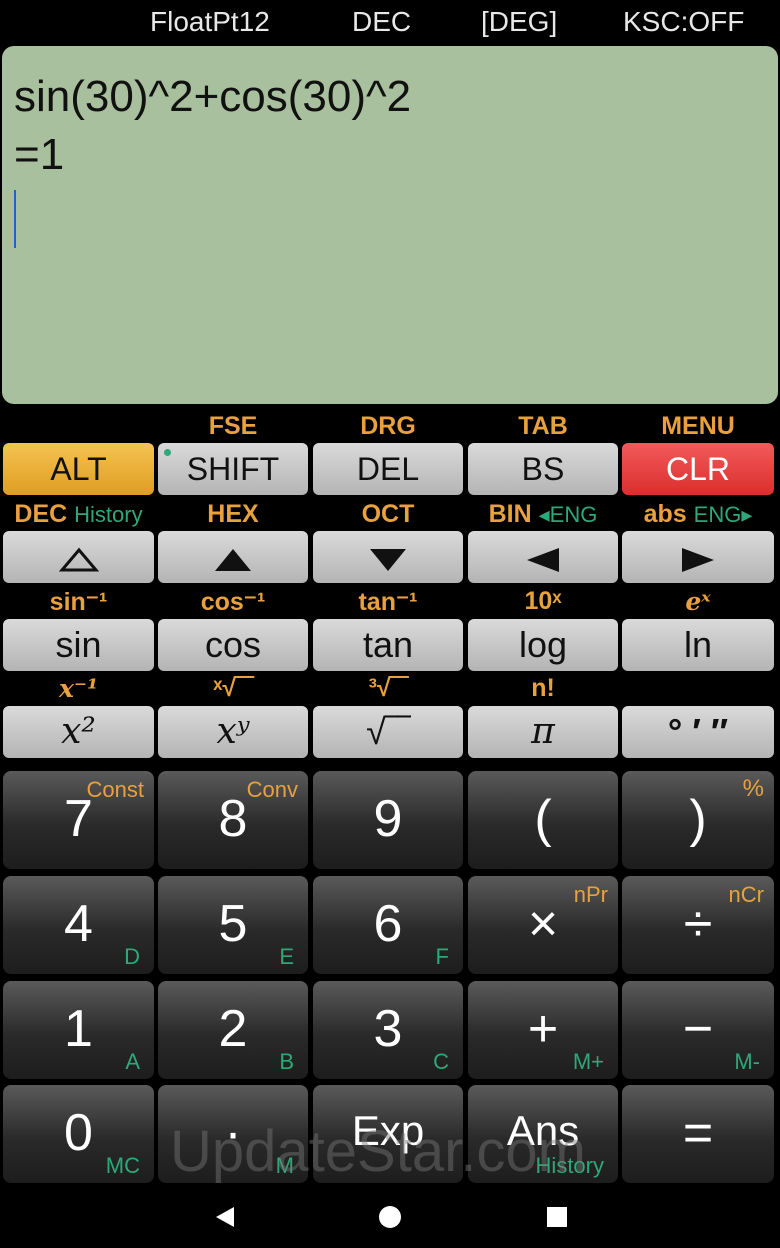  Describe the element at coordinates (78, 469) in the screenshot. I see `alt-button: ALT` at that location.